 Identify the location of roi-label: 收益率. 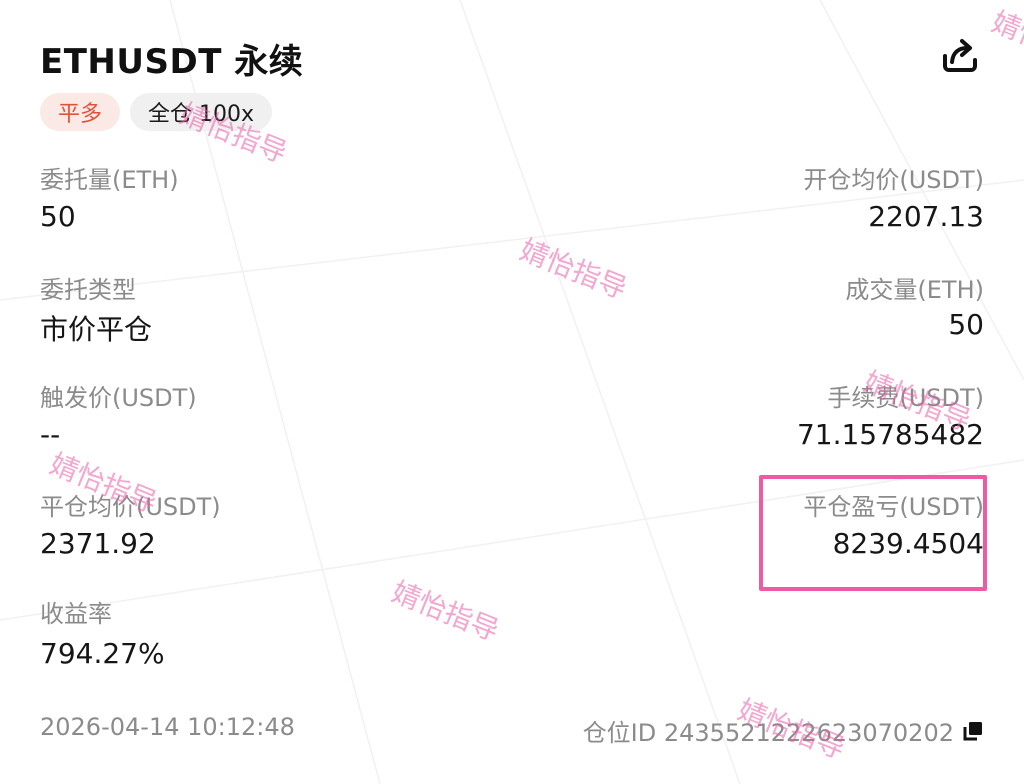
(76, 614).